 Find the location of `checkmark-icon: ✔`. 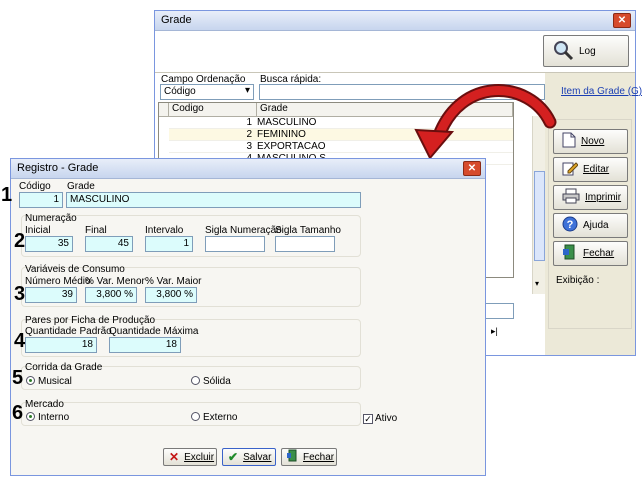

checkmark-icon: ✔ is located at coordinates (233, 457).